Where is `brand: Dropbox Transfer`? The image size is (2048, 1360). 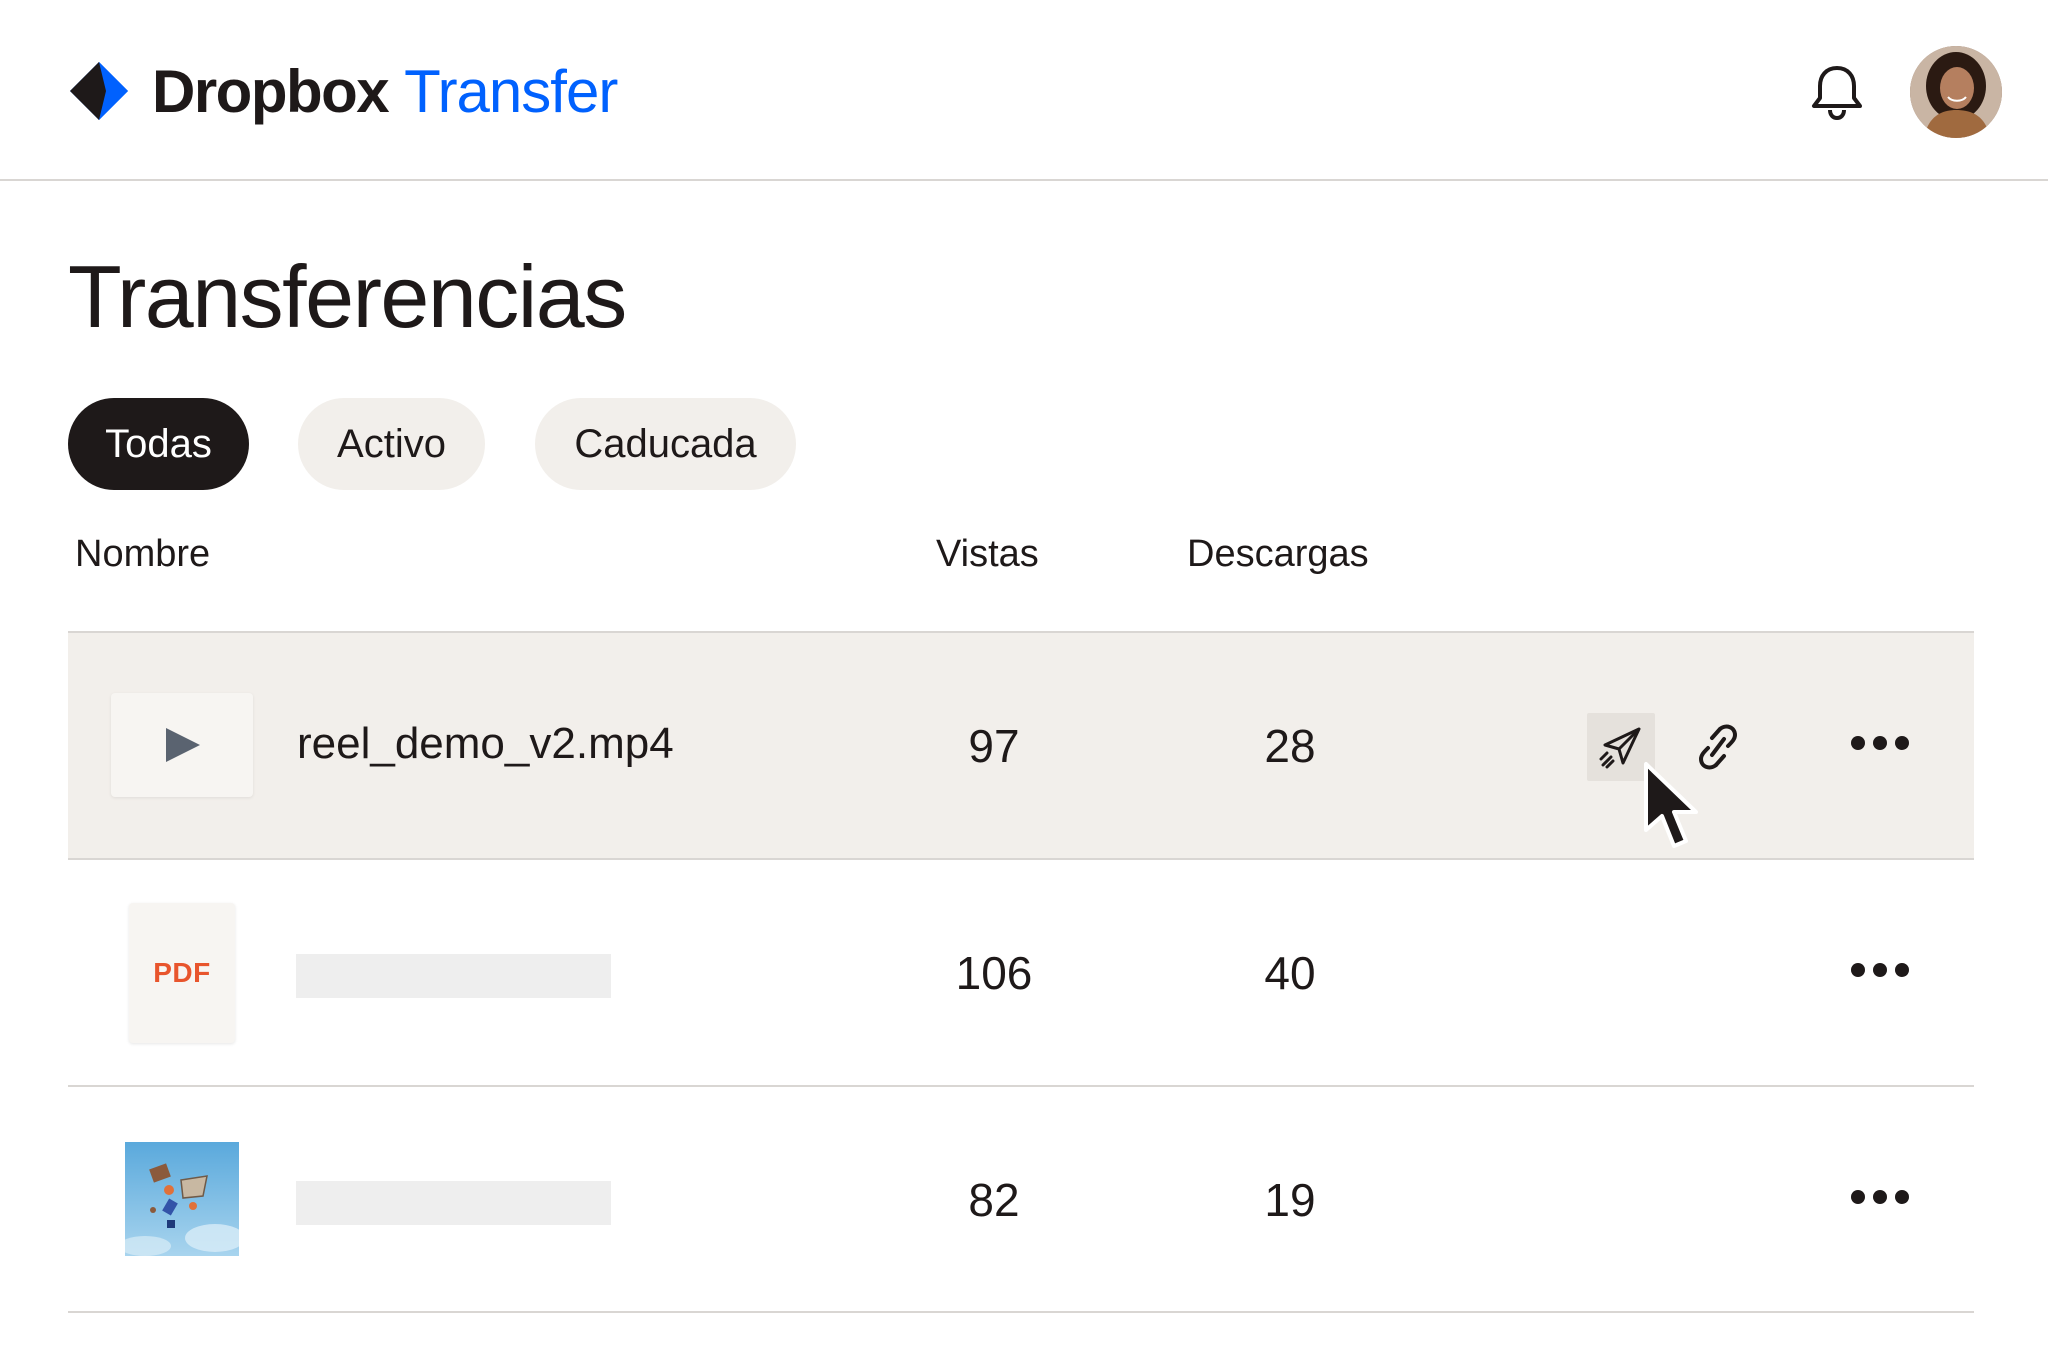 brand: Dropbox Transfer is located at coordinates (343, 91).